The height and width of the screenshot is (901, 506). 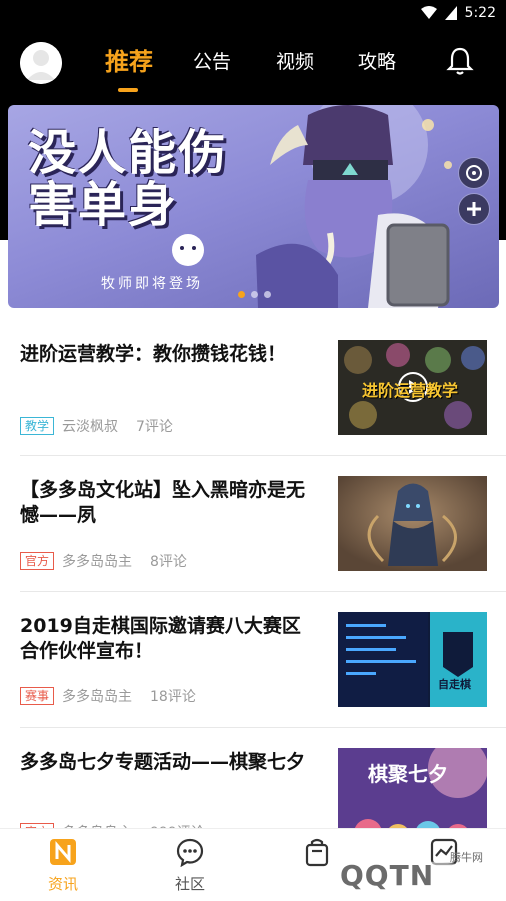 I want to click on thumbnail-caption: 棋聚七夕, so click(x=408, y=774).